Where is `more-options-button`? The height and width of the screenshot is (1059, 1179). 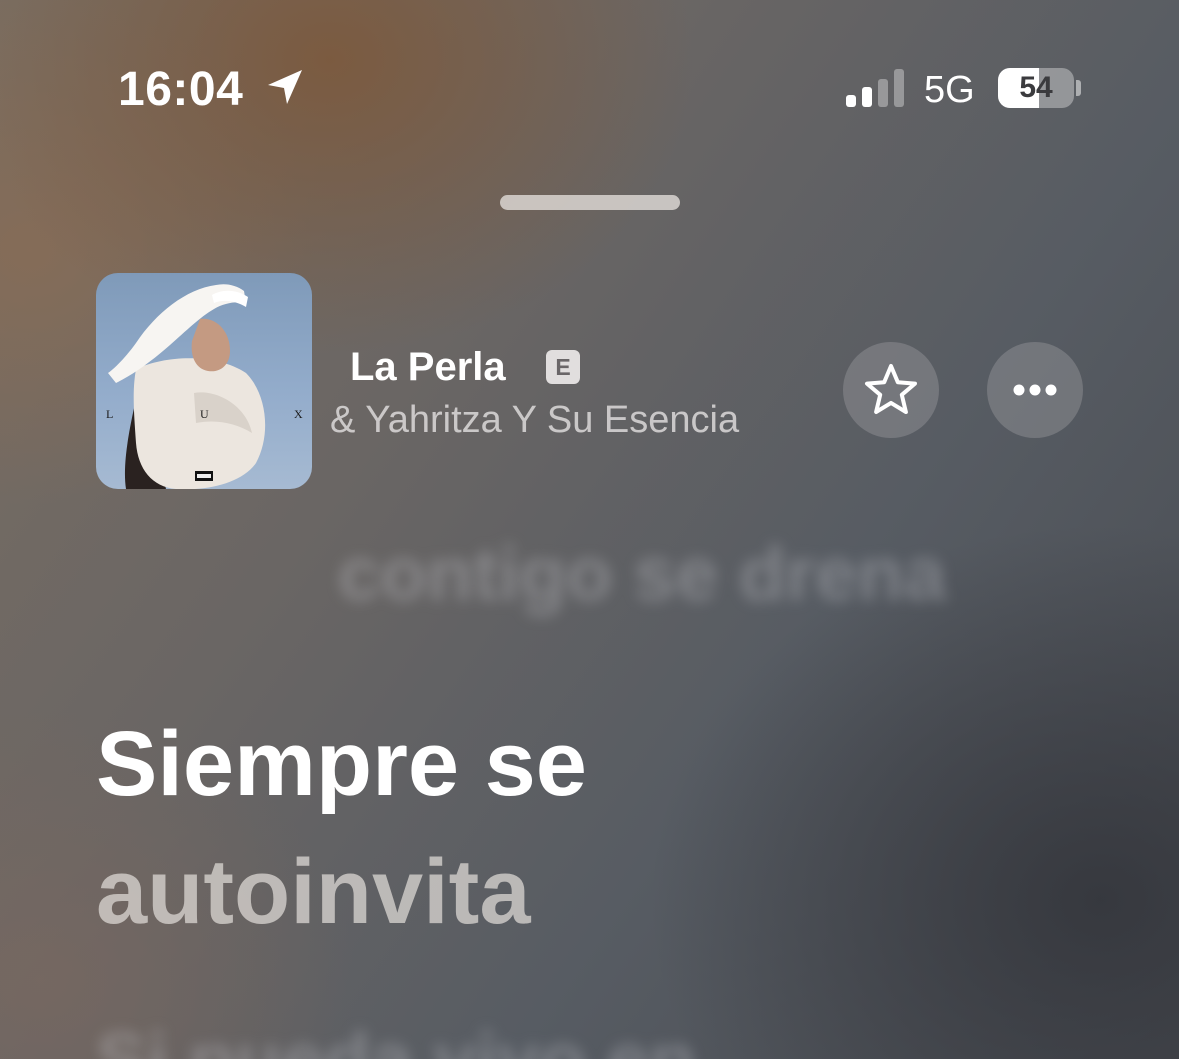
more-options-button is located at coordinates (1035, 390).